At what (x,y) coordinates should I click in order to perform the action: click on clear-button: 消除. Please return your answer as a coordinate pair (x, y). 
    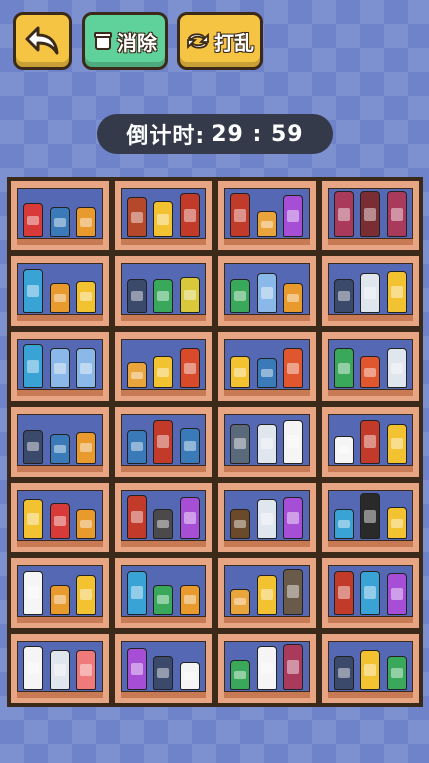
    Looking at the image, I should click on (125, 41).